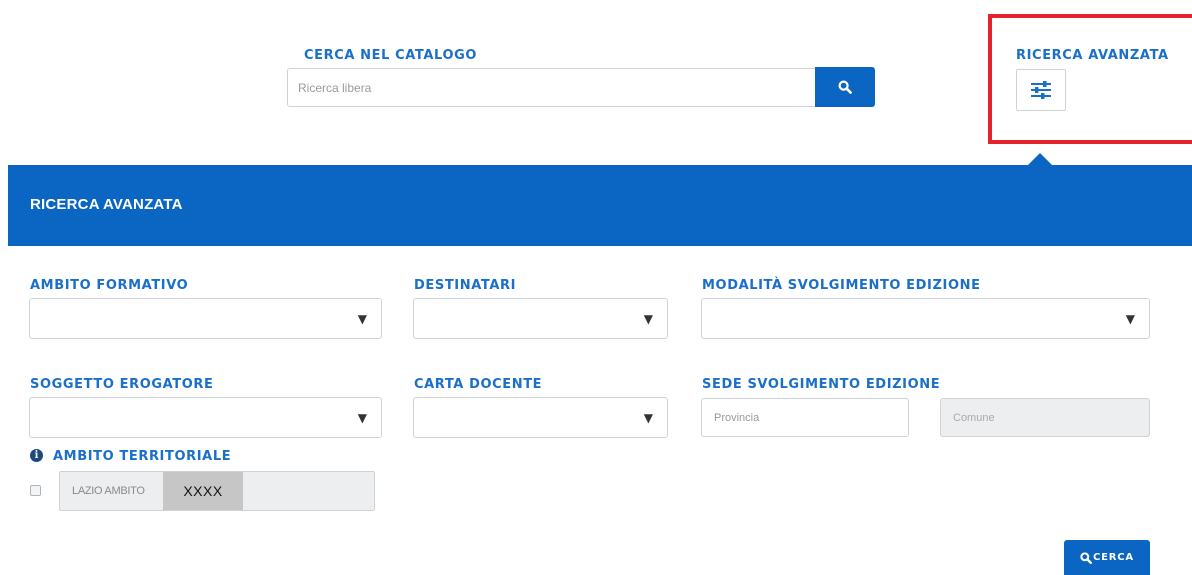  What do you see at coordinates (142, 456) in the screenshot?
I see `ambito-territoriale-label: AMBITO TERRITORIALE` at bounding box center [142, 456].